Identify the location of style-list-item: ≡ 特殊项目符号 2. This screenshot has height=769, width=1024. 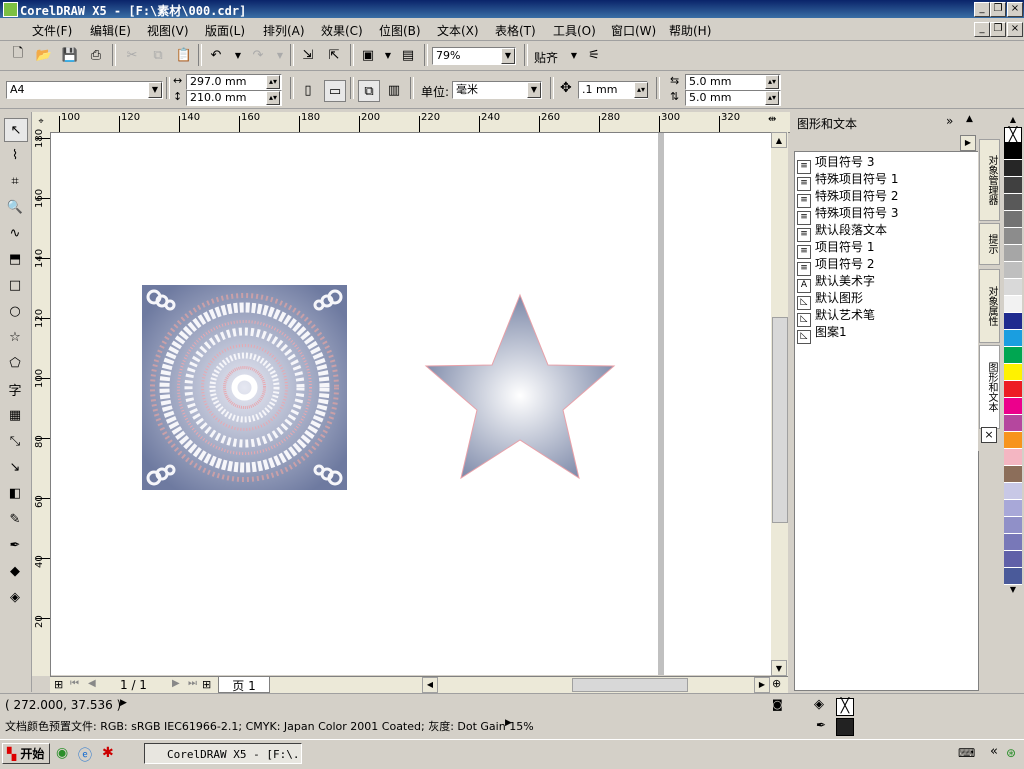
(847, 198).